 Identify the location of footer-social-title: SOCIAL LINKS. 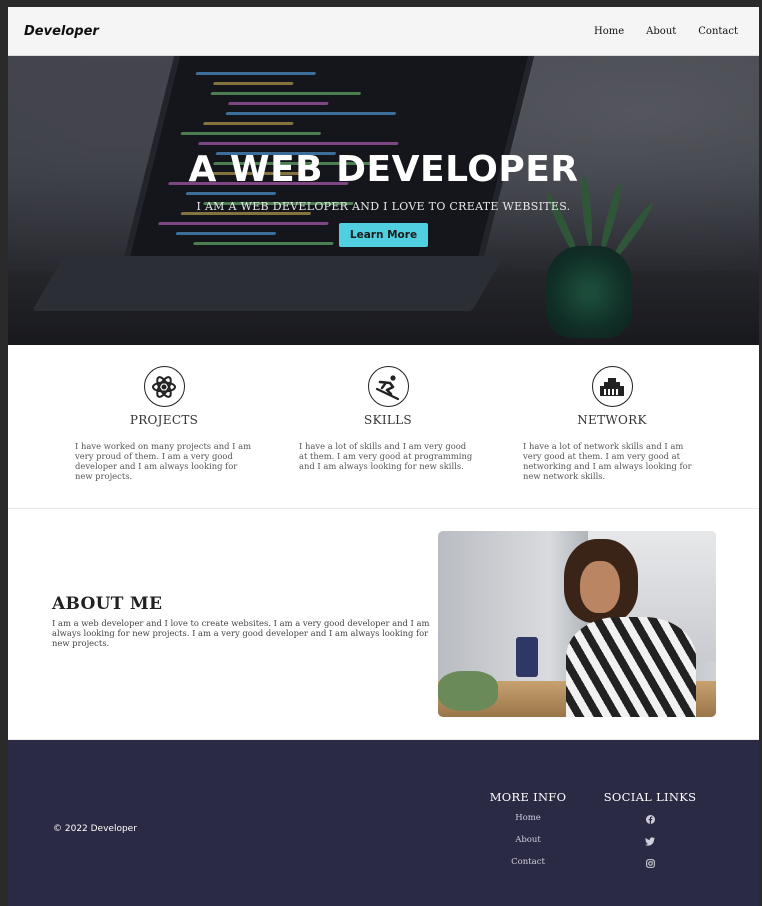
(650, 797).